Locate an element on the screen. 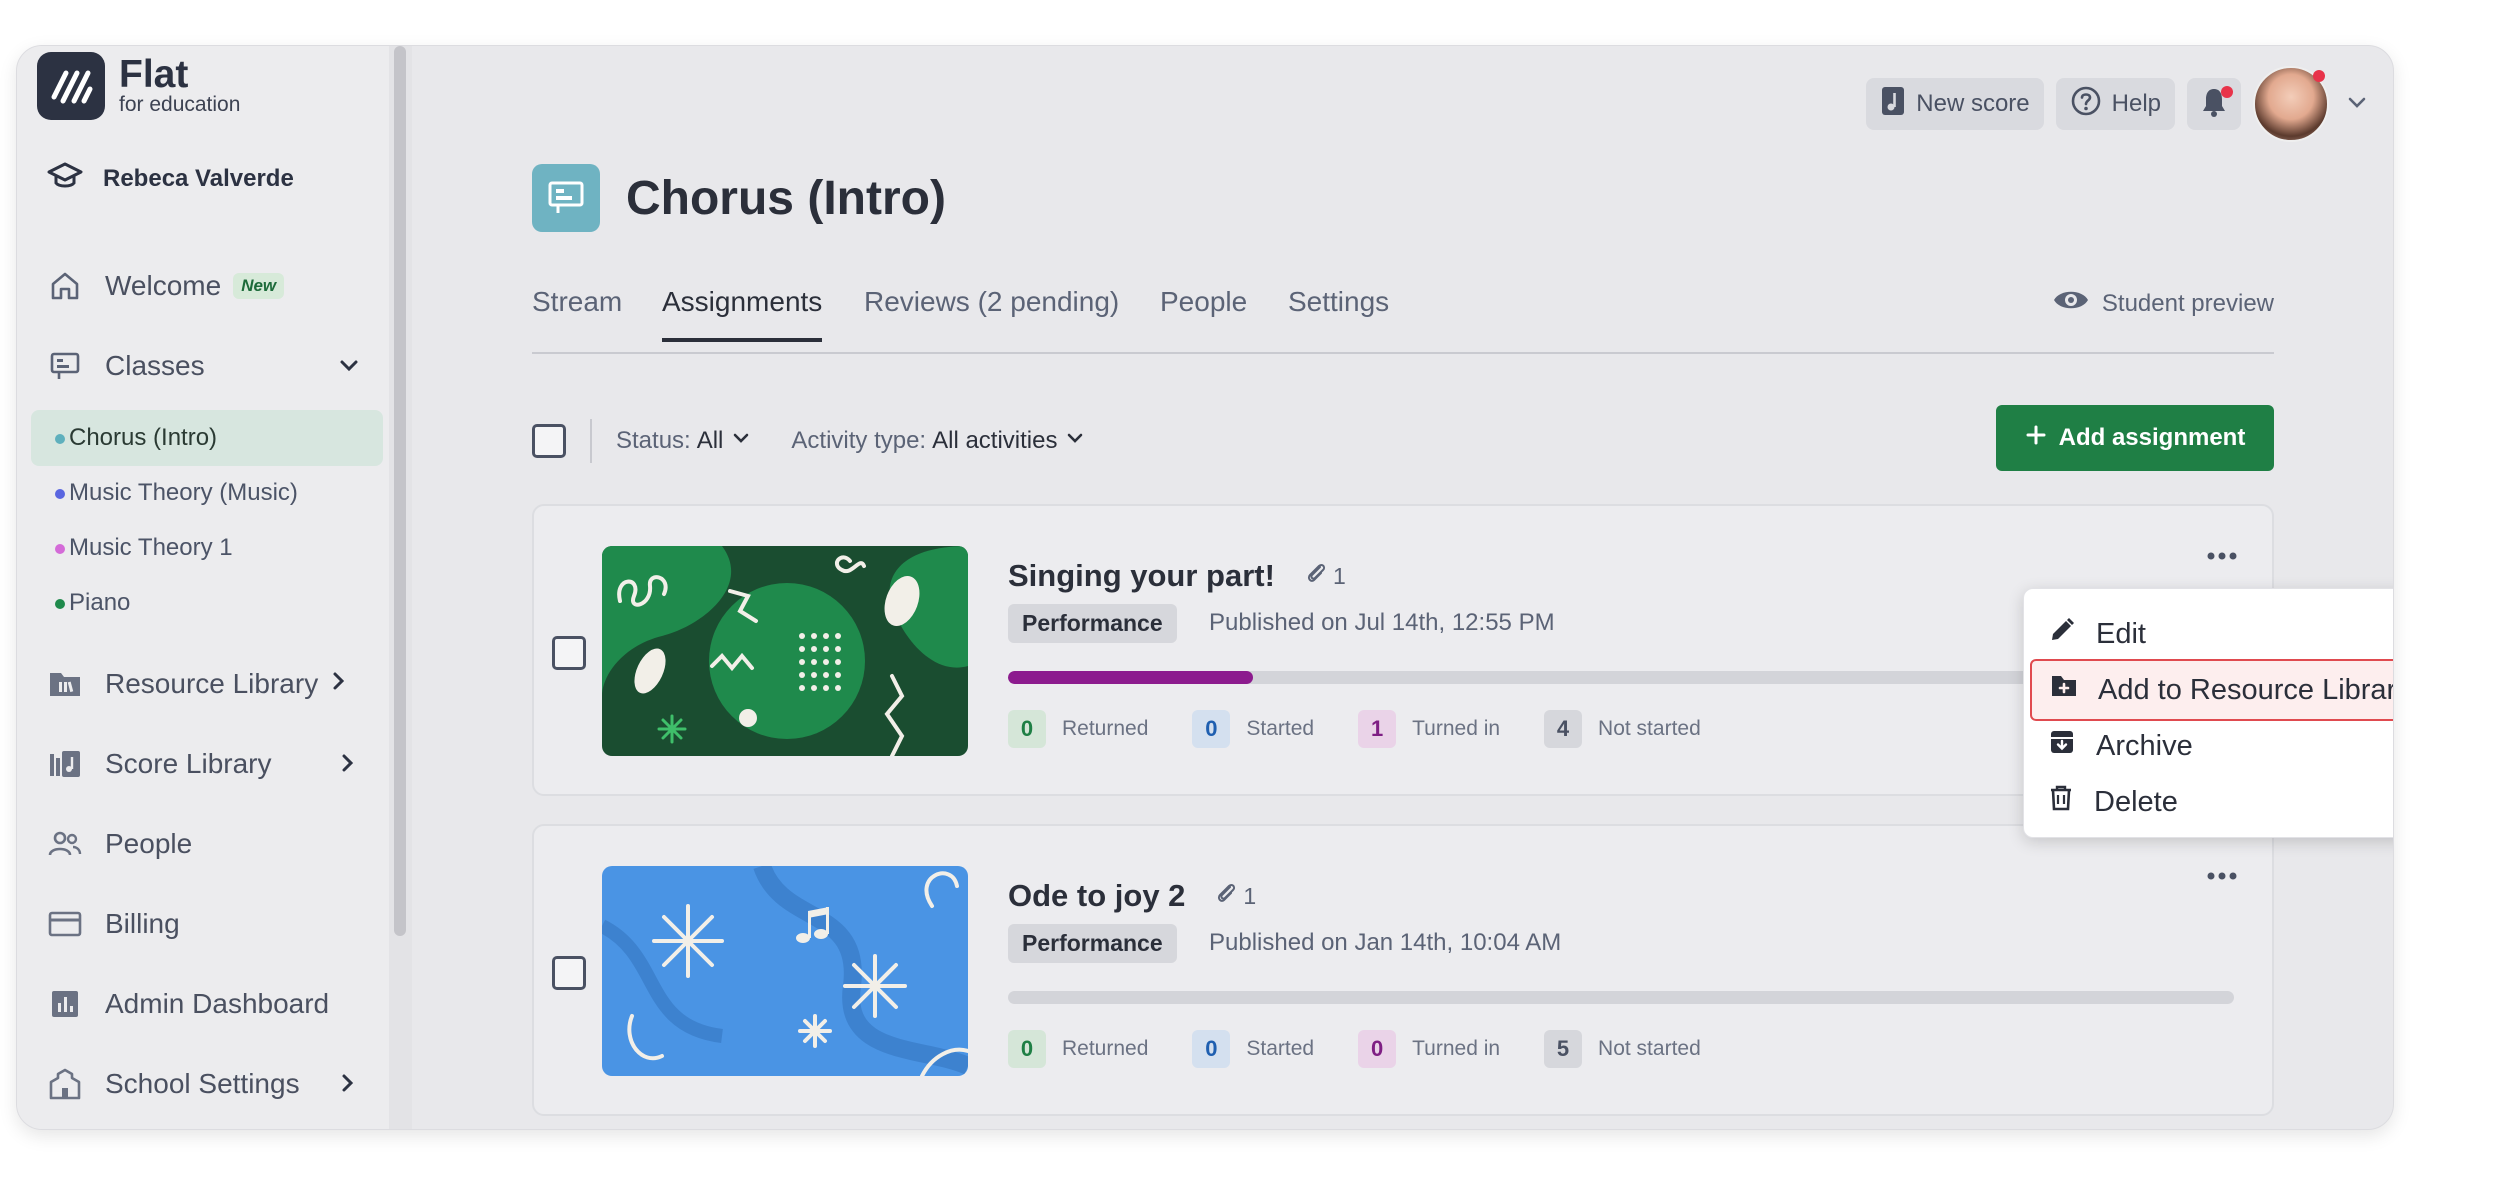  stat-label: Started is located at coordinates (1280, 1048).